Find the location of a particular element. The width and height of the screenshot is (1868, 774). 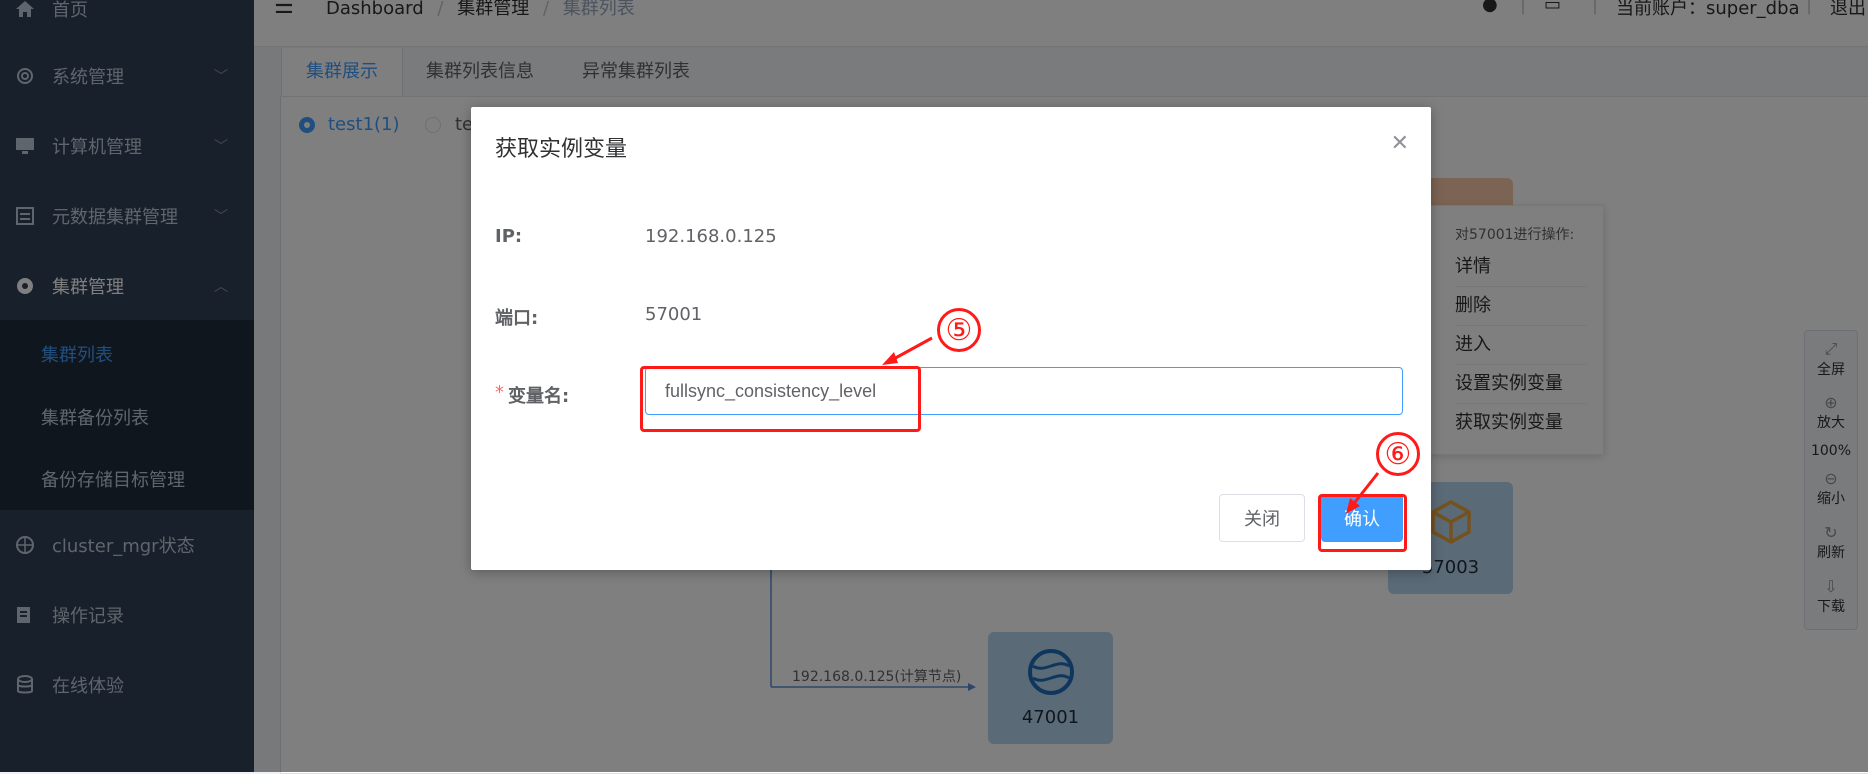

close-button: 关闭 is located at coordinates (1262, 518).